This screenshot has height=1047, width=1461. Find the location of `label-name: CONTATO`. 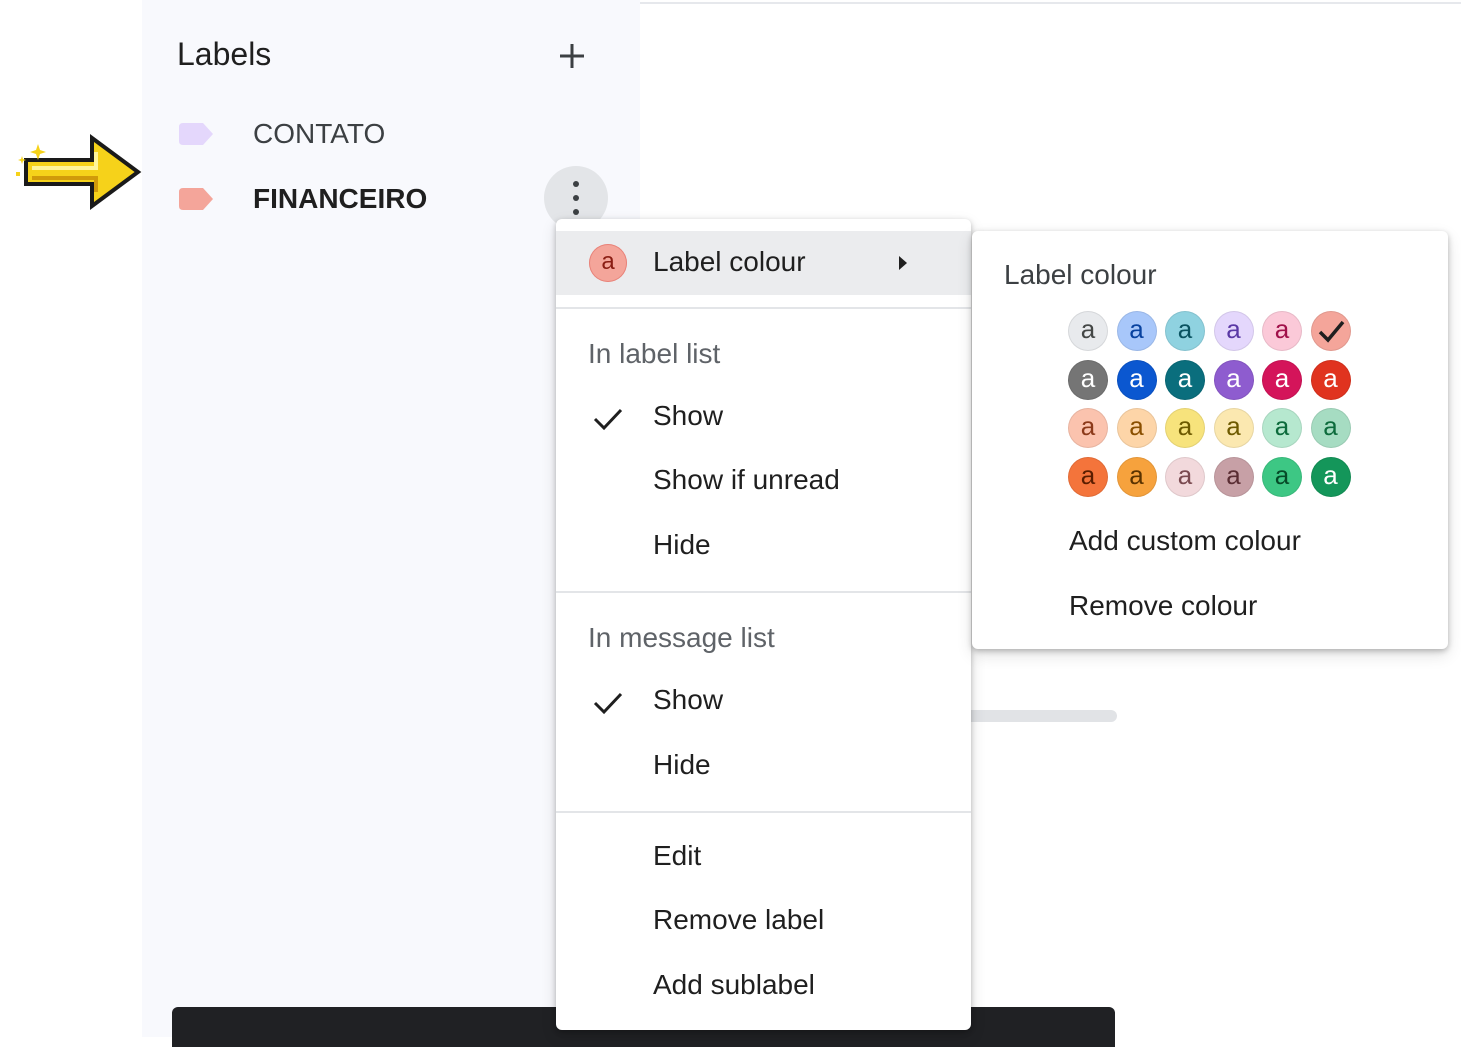

label-name: CONTATO is located at coordinates (319, 133).